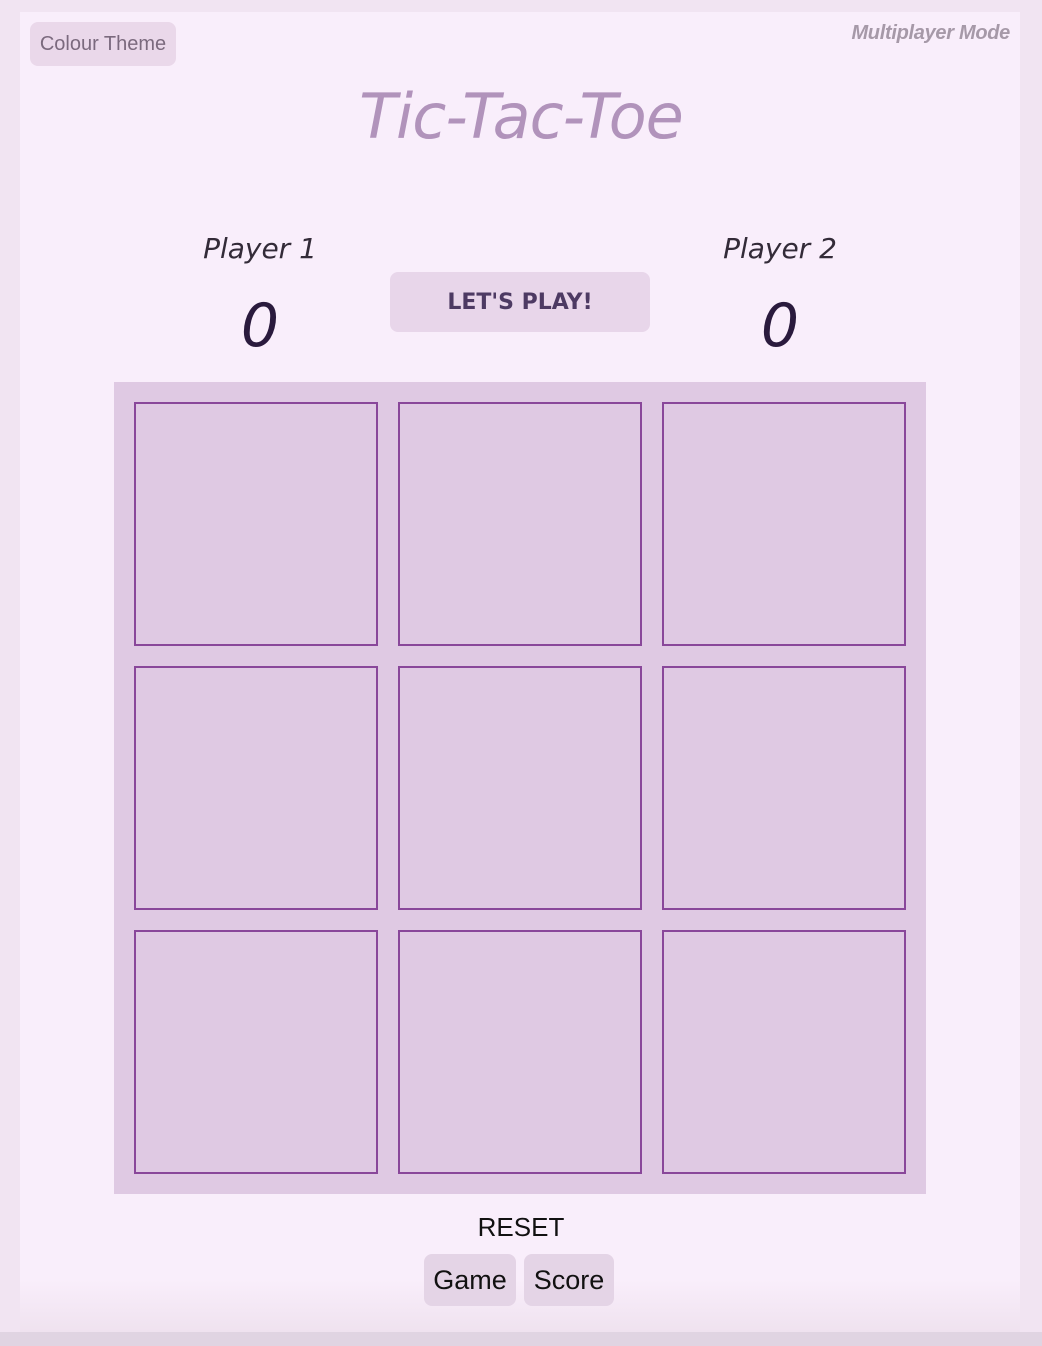 This screenshot has height=1346, width=1042. What do you see at coordinates (521, 1339) in the screenshot?
I see `bottom-strip` at bounding box center [521, 1339].